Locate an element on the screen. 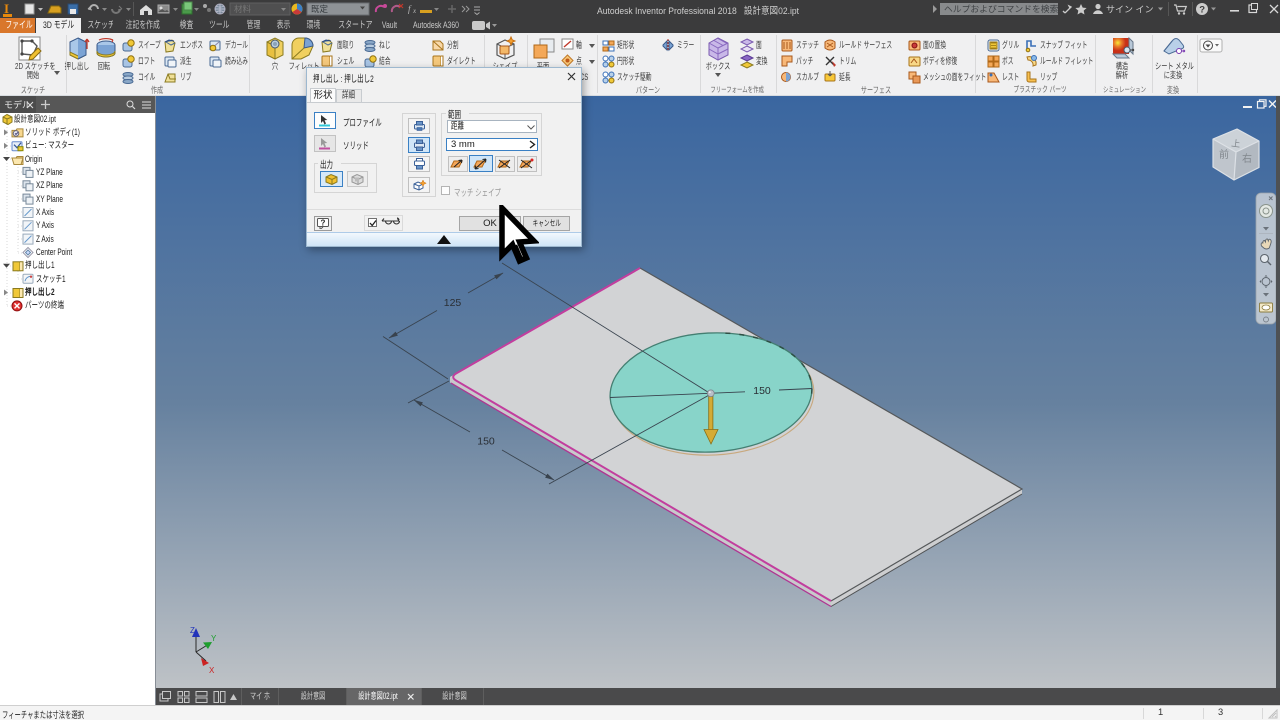 This screenshot has height=720, width=1280. svg-text: Z is located at coordinates (192, 630).